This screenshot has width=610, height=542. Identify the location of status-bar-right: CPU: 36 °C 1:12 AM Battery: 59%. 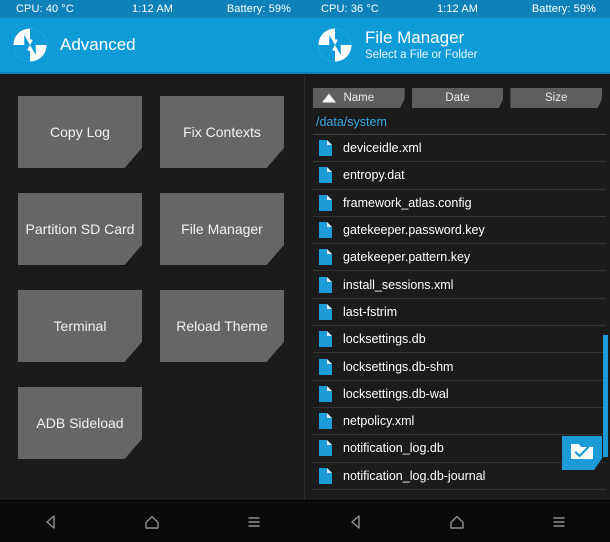
(457, 9).